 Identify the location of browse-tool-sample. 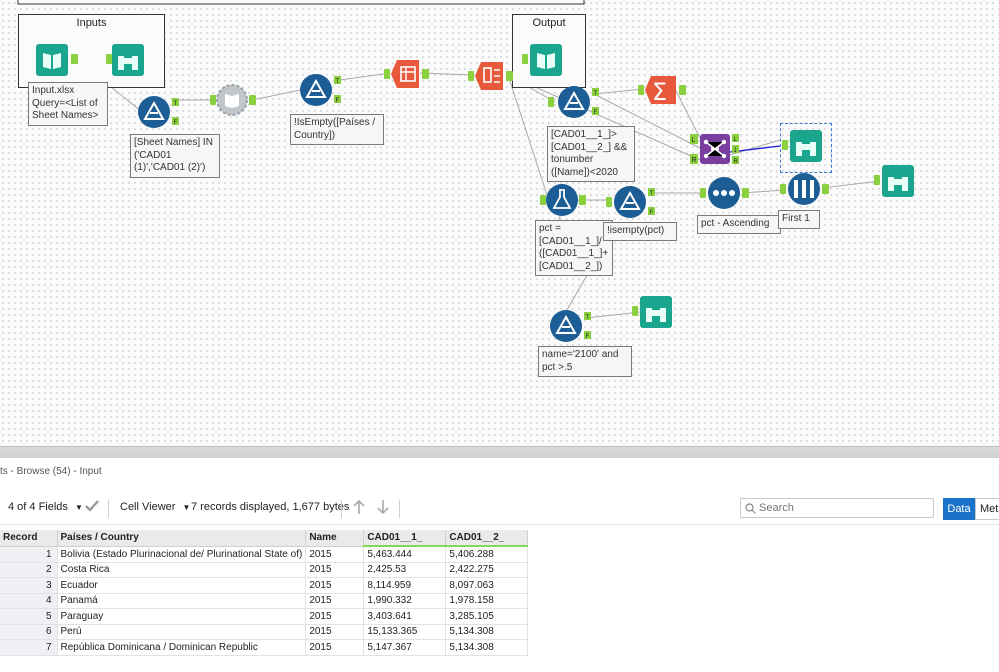
(895, 181).